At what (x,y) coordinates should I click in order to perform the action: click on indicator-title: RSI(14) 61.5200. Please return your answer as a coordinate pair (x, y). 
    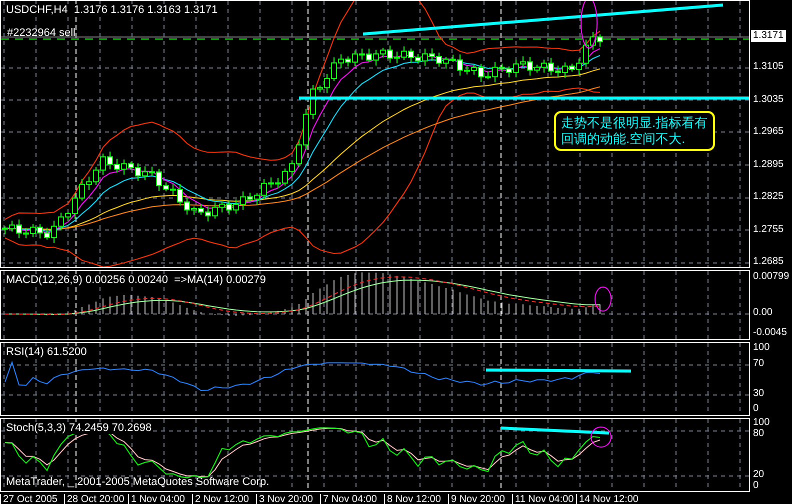
    Looking at the image, I should click on (46, 352).